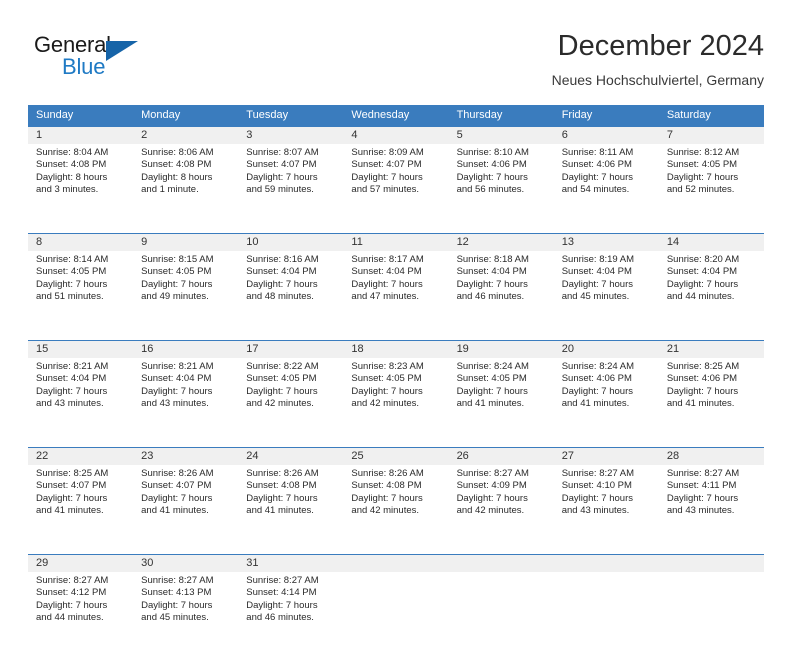 The image size is (792, 661). I want to click on day-number: 7, so click(711, 135).